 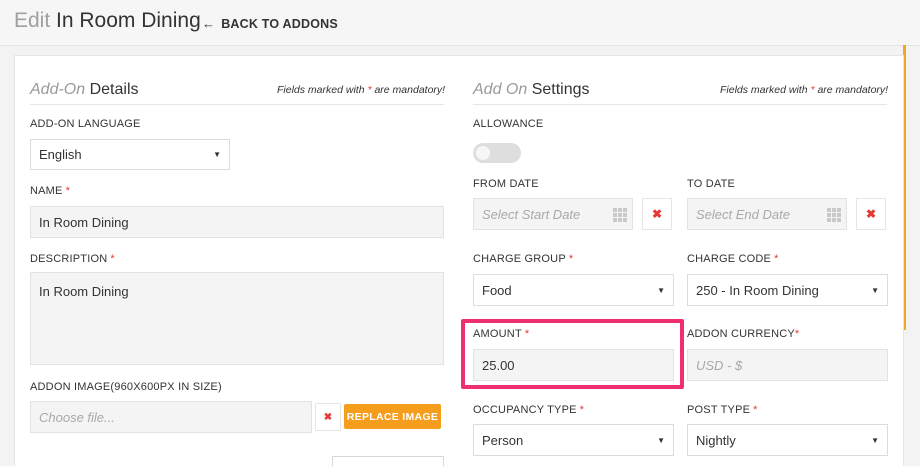 What do you see at coordinates (506, 184) in the screenshot?
I see `from-date-label: FROM DATE` at bounding box center [506, 184].